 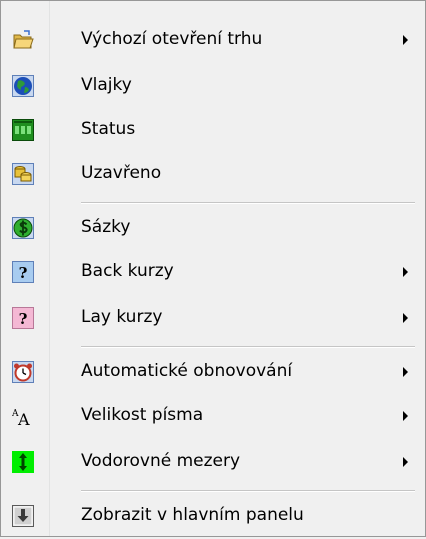 What do you see at coordinates (213, 272) in the screenshot?
I see `menu-item-back-odds: ? Back kurzy` at bounding box center [213, 272].